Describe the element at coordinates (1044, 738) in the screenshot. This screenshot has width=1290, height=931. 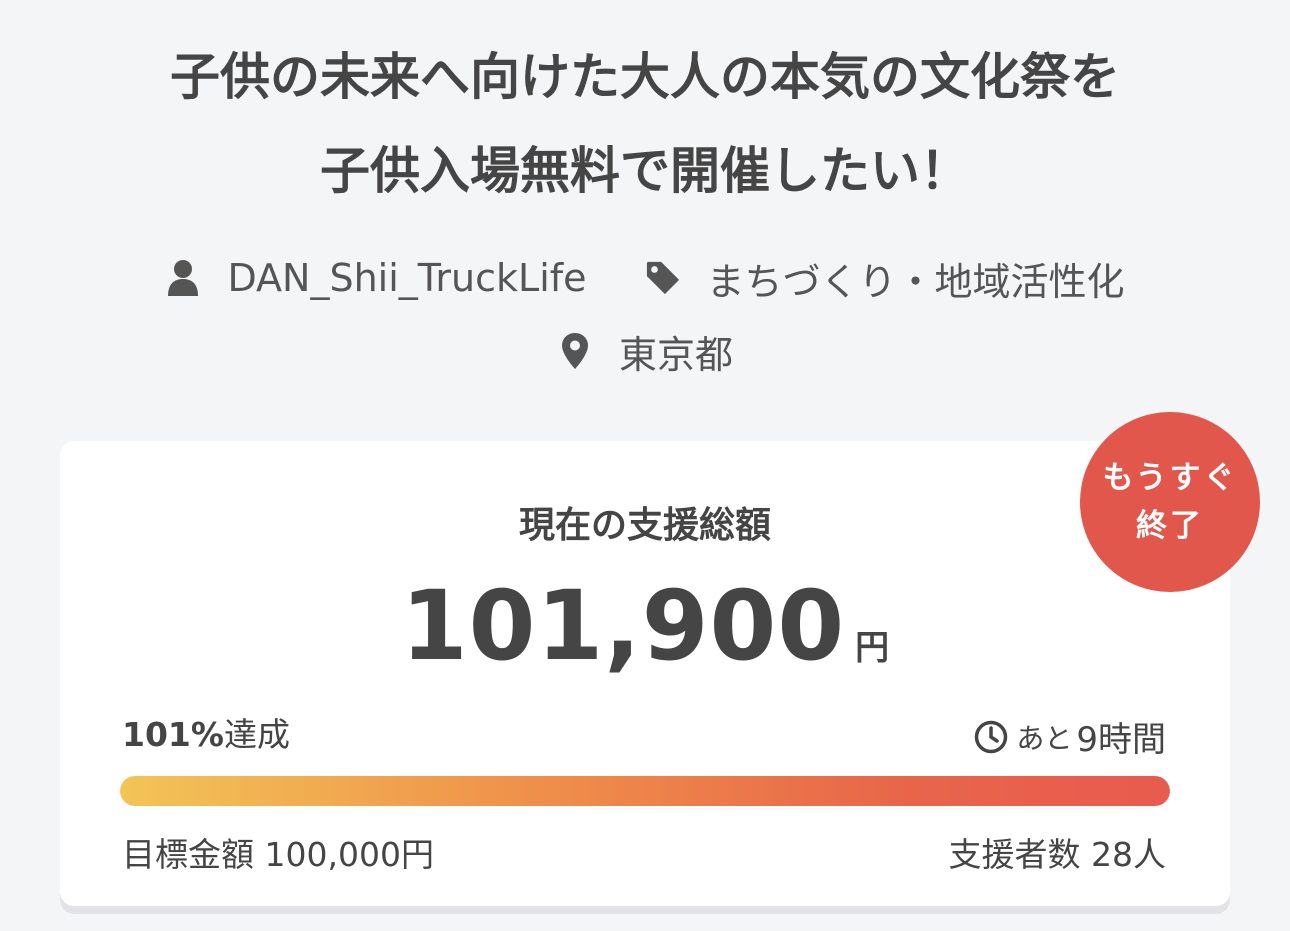
I see `remaining-prefix: あと` at that location.